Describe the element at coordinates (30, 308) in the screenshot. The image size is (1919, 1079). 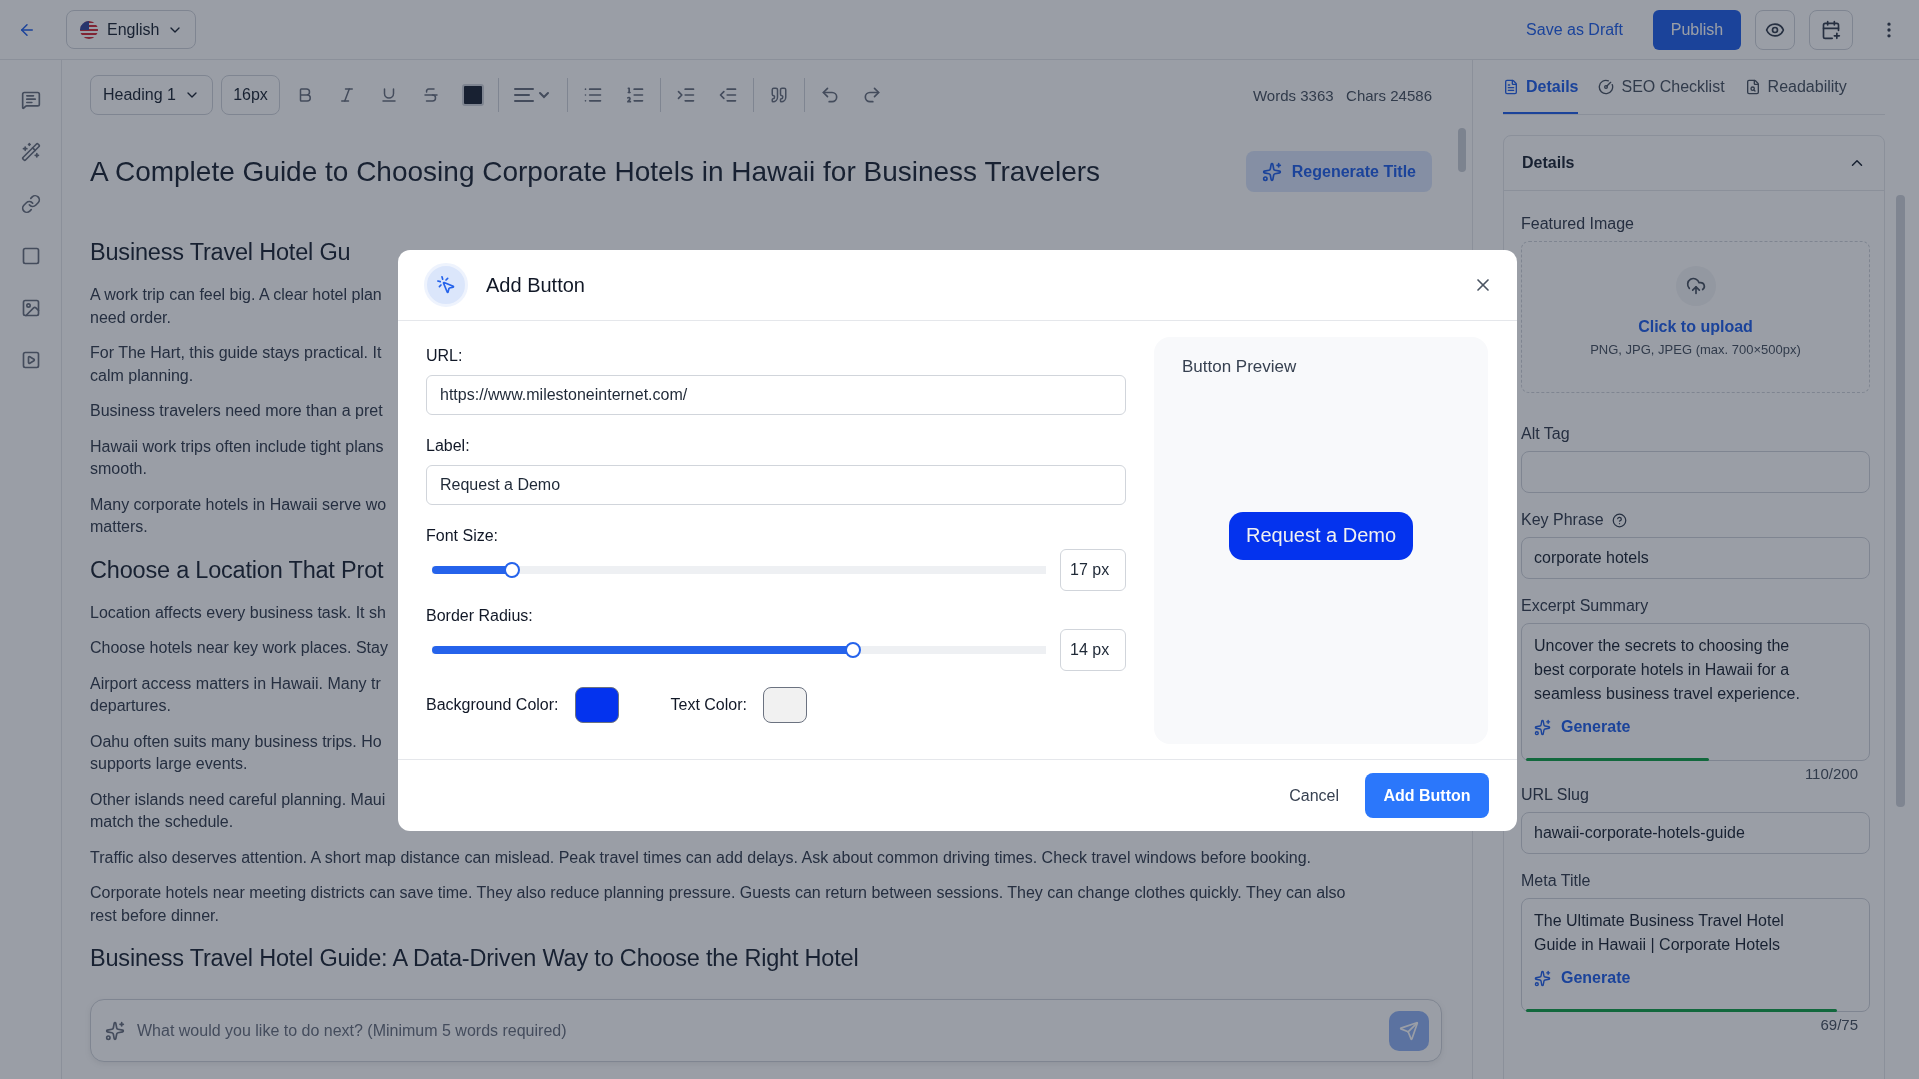
I see `image-icon` at that location.